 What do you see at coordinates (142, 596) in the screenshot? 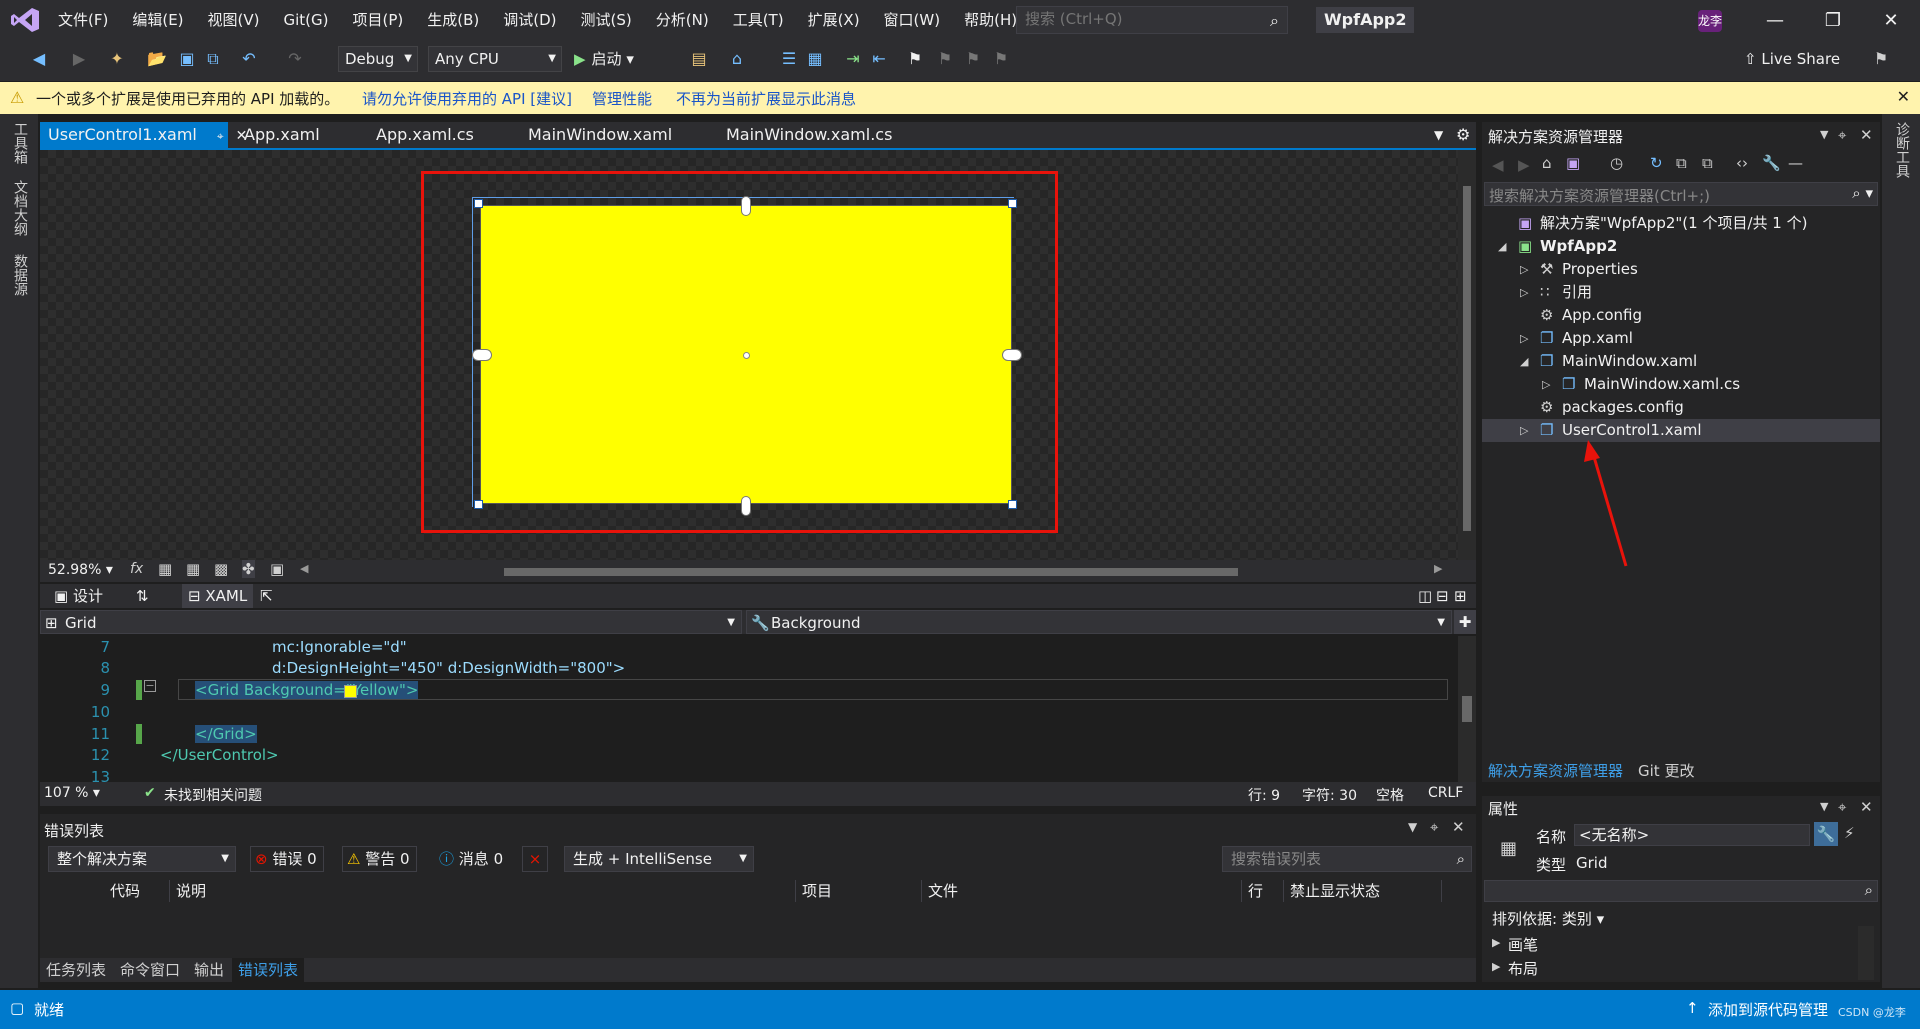
I see `swap-panes-icon: ⇅` at bounding box center [142, 596].